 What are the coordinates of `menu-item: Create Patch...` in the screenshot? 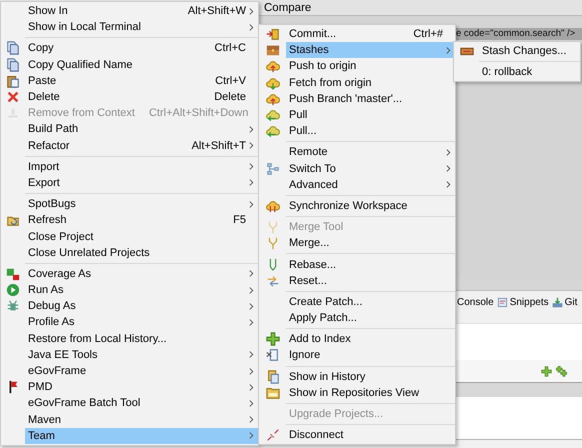 It's located at (370, 302).